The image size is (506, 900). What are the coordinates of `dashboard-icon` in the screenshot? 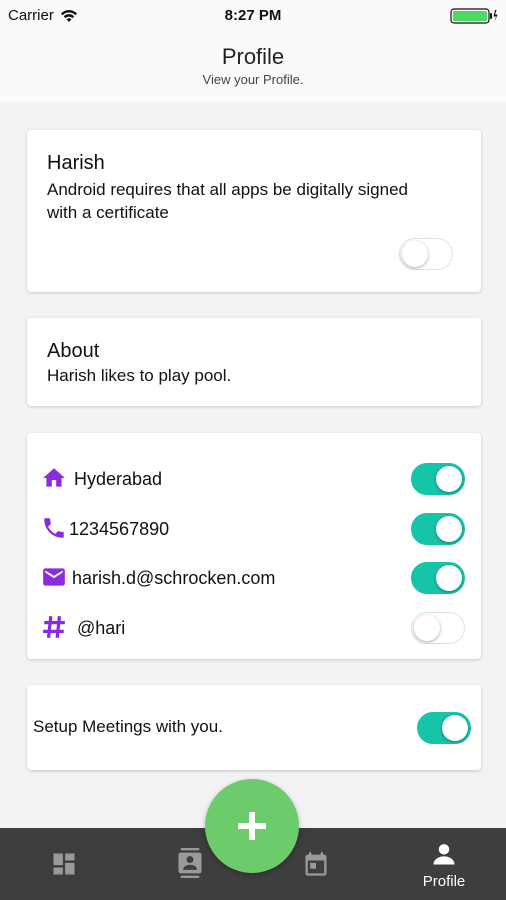 It's located at (64, 864).